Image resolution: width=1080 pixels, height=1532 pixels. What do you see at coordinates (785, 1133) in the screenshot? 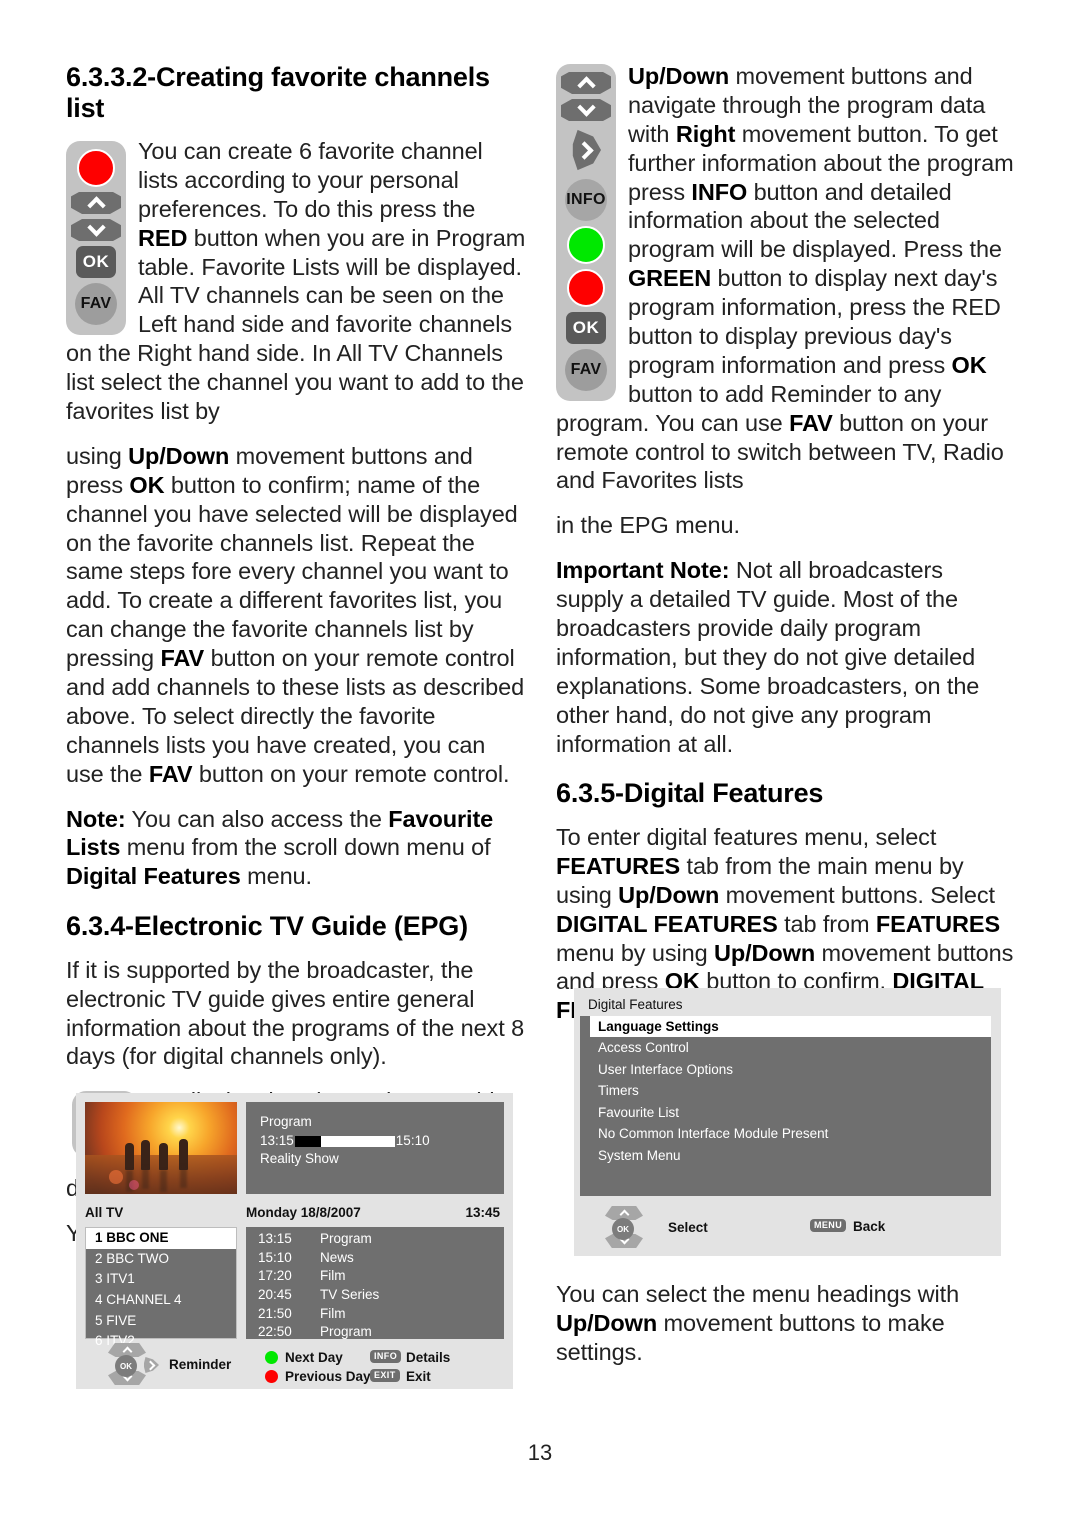
I see `df-menu-item: No Common Interface Module Present` at bounding box center [785, 1133].